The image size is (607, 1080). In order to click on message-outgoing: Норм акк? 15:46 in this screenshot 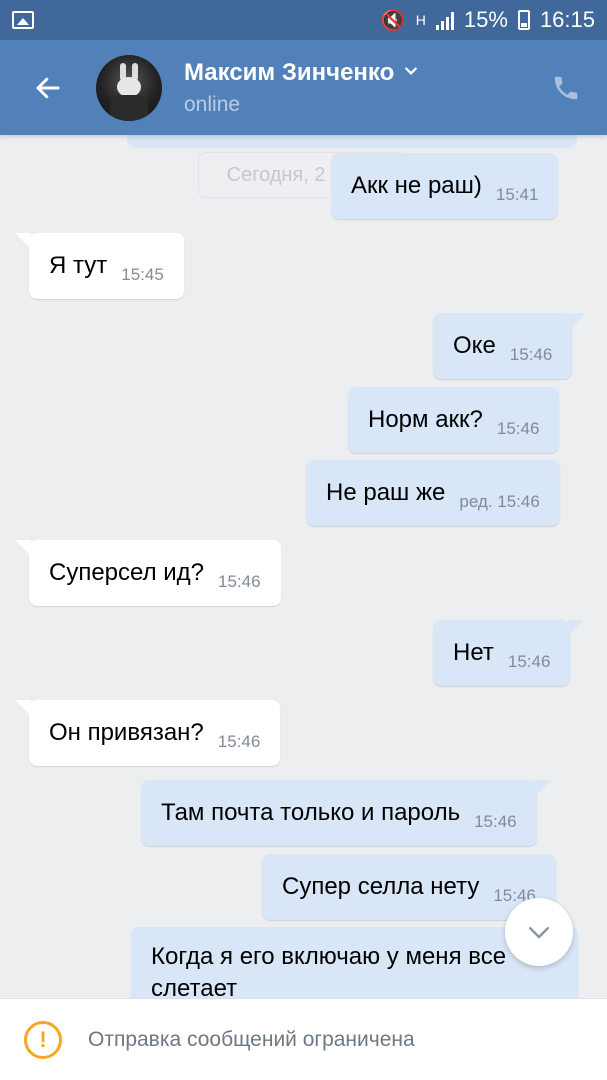, I will do `click(454, 420)`.